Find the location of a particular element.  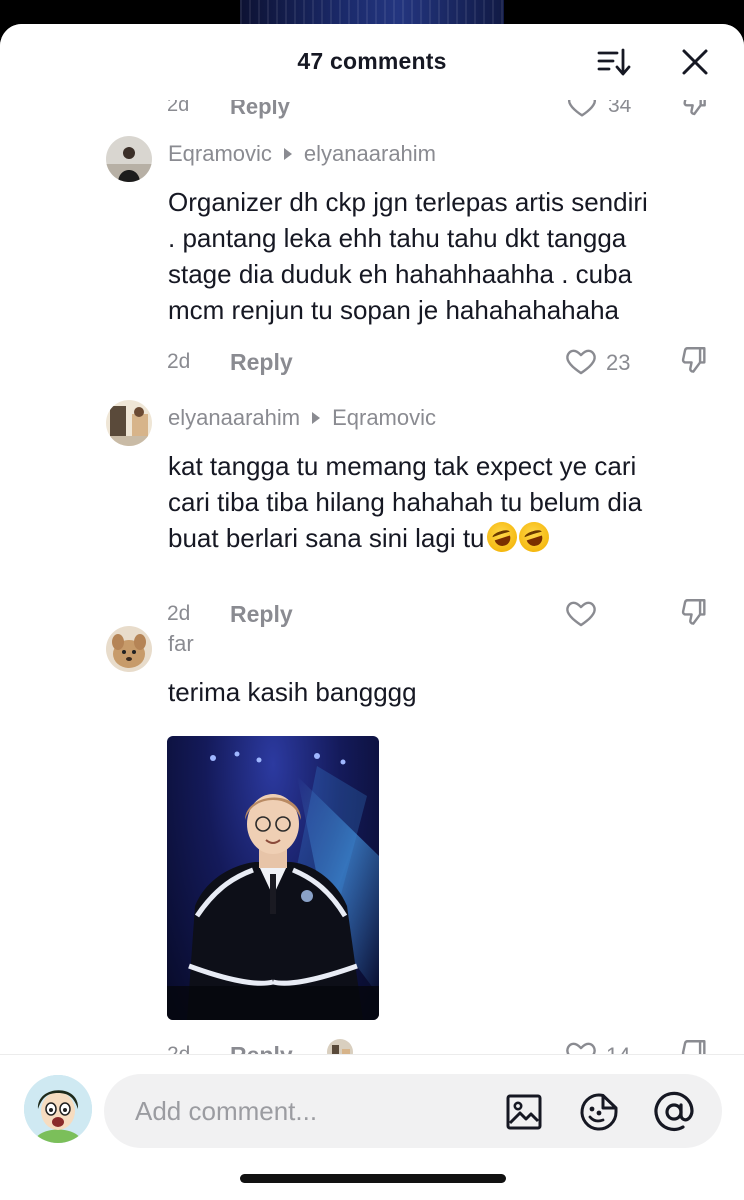

like-count: 23 is located at coordinates (618, 362).